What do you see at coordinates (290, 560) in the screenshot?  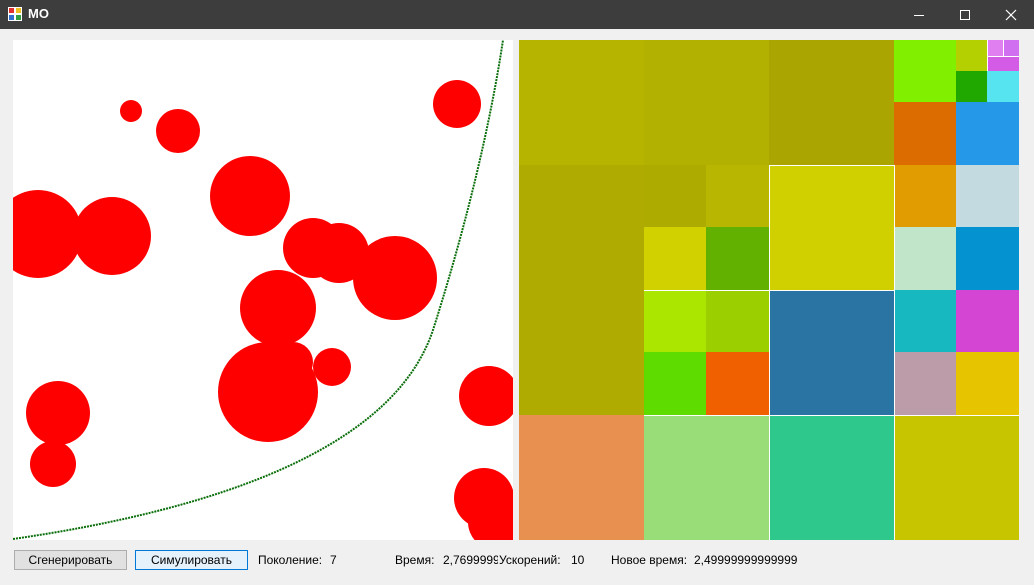 I see `generation-label: Поколение:` at bounding box center [290, 560].